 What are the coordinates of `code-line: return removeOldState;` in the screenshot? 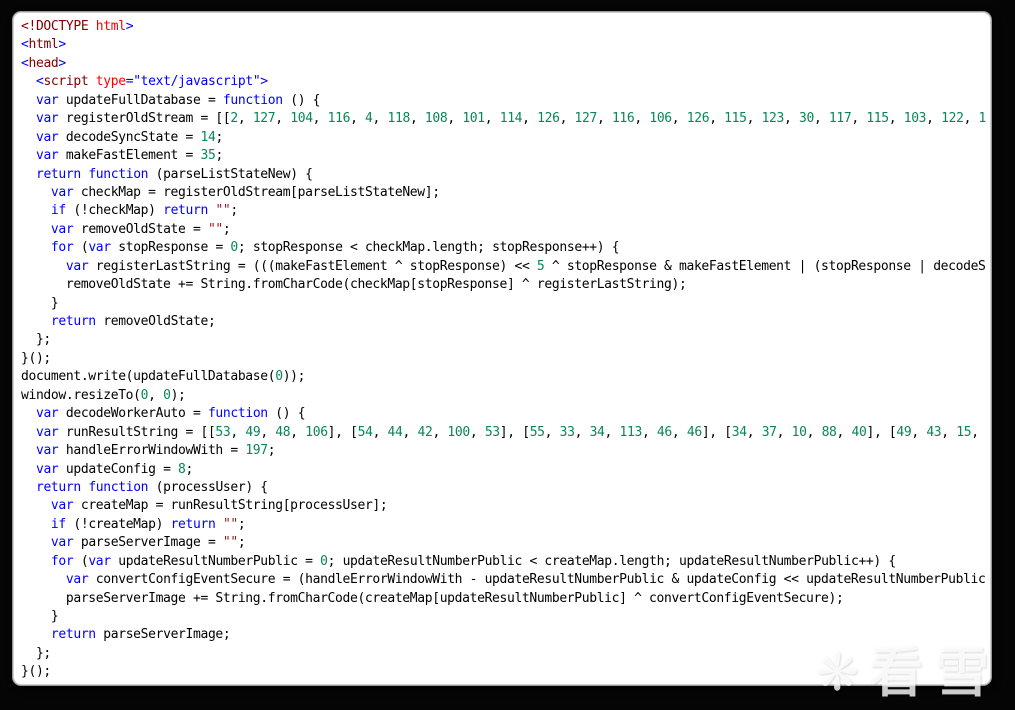 It's located at (133, 321).